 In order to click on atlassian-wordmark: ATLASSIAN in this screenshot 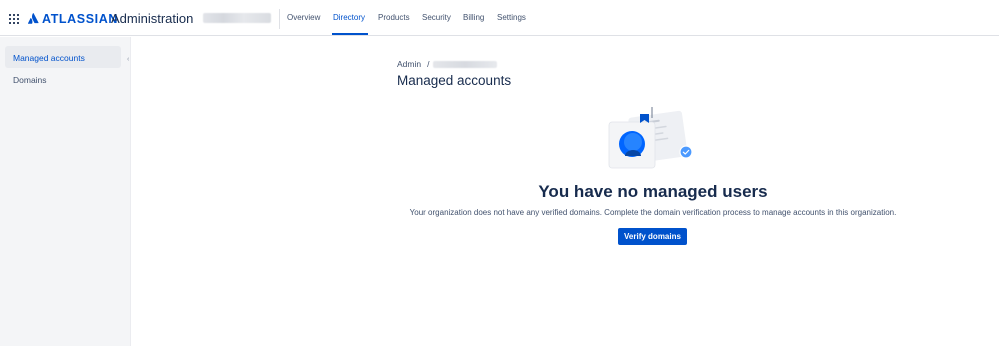, I will do `click(80, 19)`.